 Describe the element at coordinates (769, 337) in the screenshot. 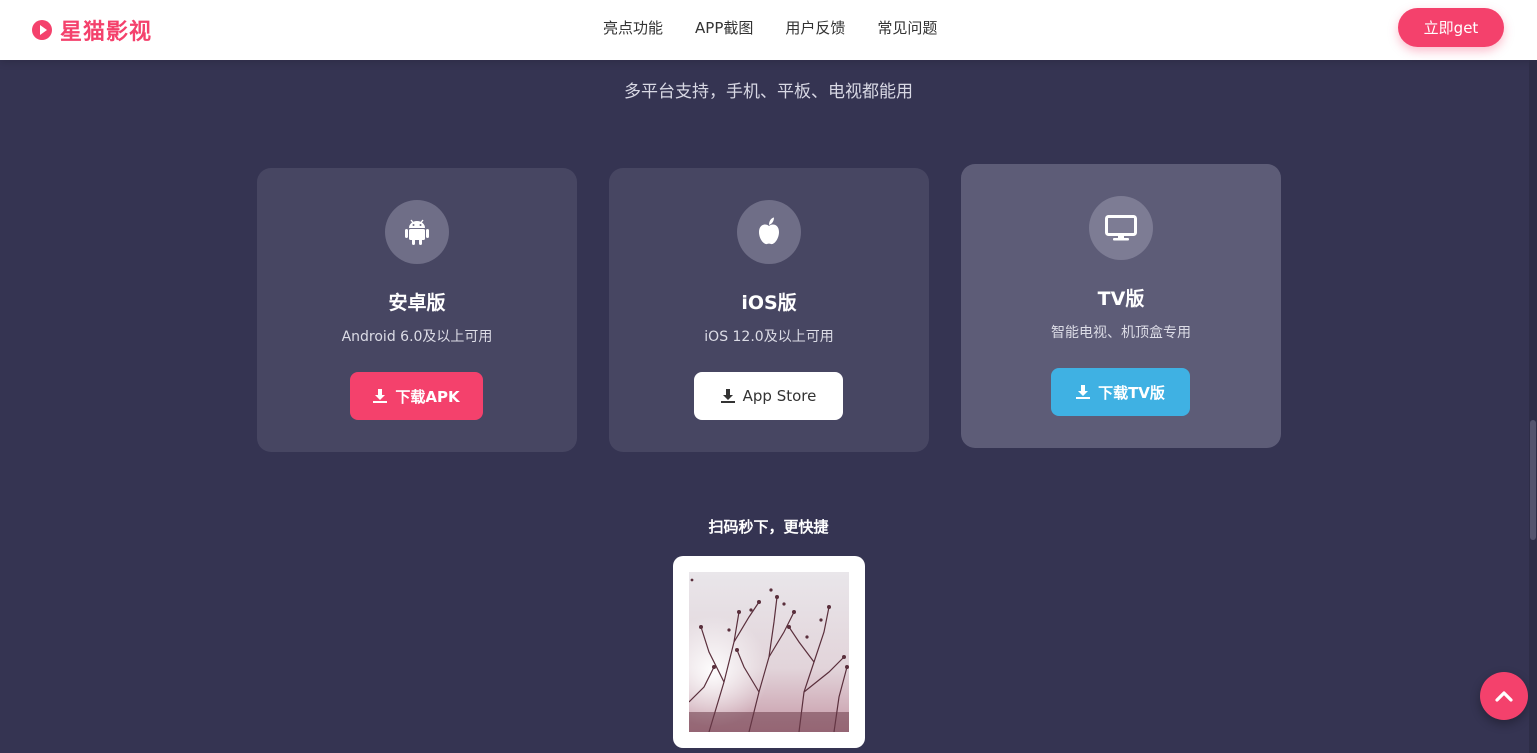

I see `card-description: iOS 12.0及以上可用` at that location.